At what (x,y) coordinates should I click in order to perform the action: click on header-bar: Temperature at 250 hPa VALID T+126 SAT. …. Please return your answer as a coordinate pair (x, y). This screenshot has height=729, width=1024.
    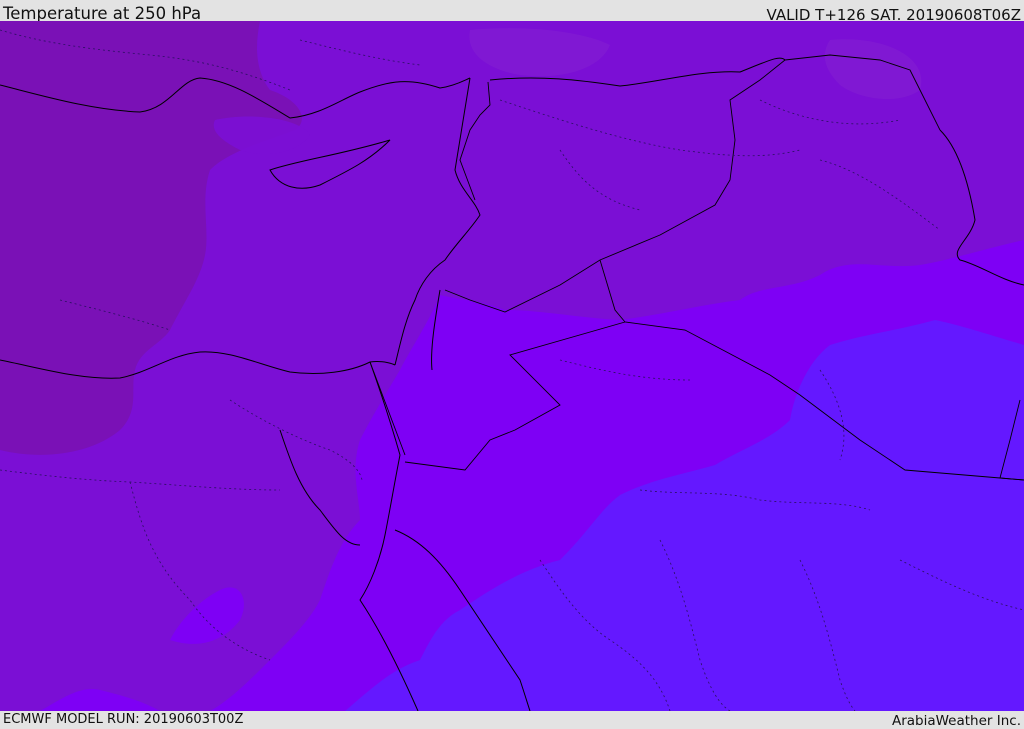
    Looking at the image, I should click on (512, 12).